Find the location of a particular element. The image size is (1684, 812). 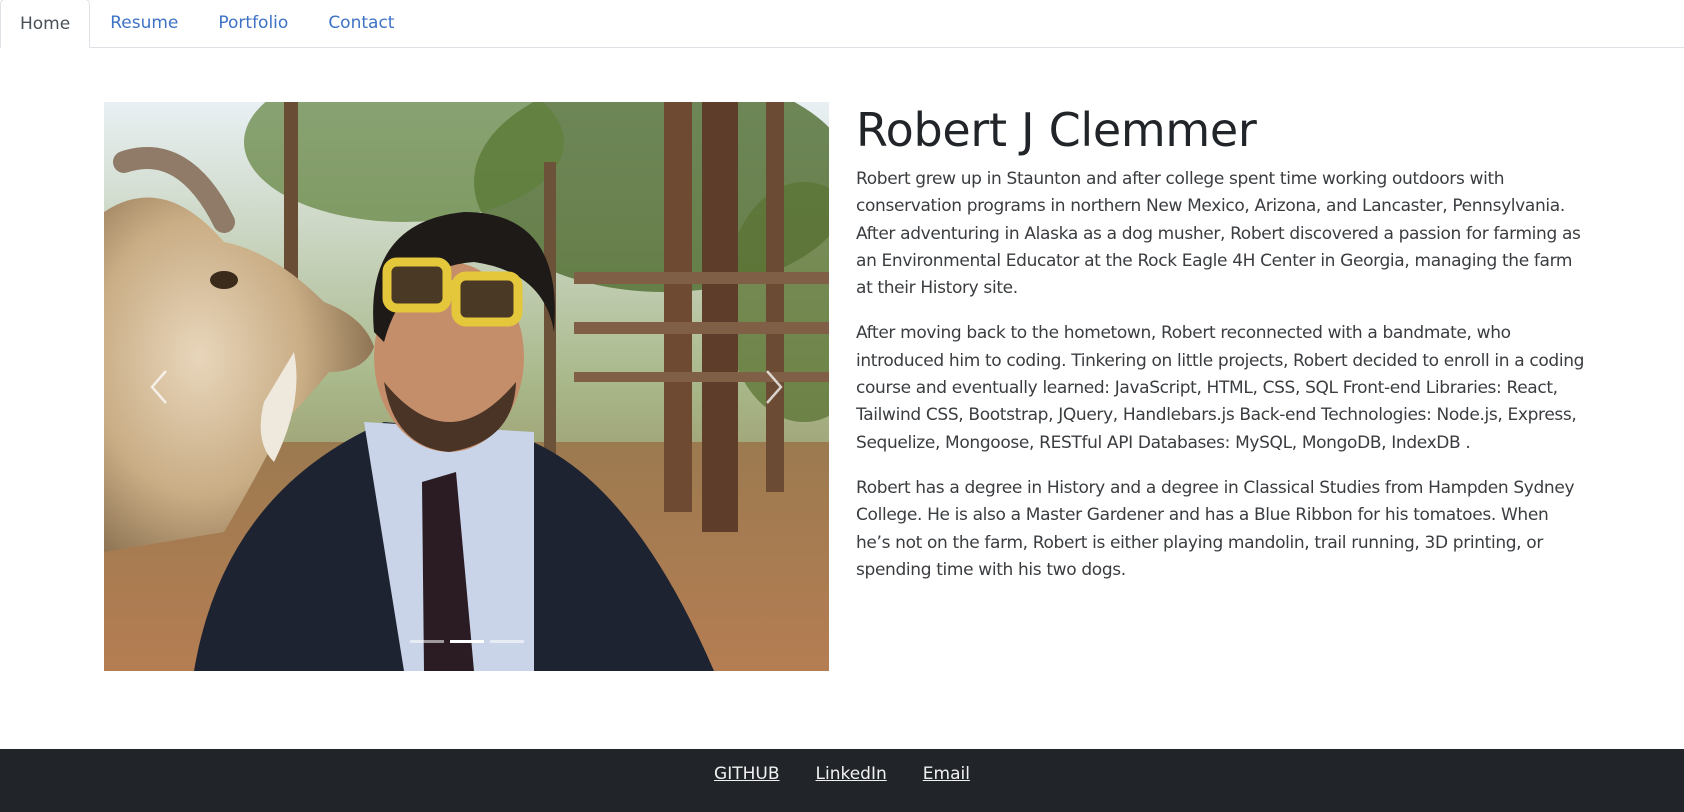

tab-contact: Contact is located at coordinates (361, 23).